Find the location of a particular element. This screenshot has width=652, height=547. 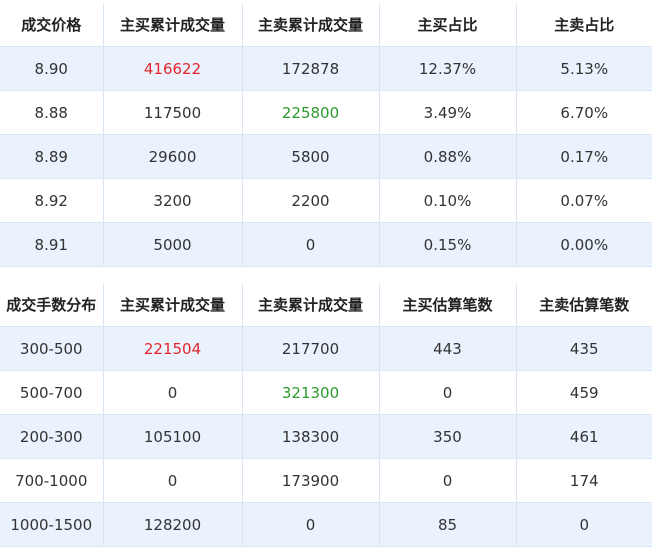

sell-count-cell: 461 is located at coordinates (584, 436).